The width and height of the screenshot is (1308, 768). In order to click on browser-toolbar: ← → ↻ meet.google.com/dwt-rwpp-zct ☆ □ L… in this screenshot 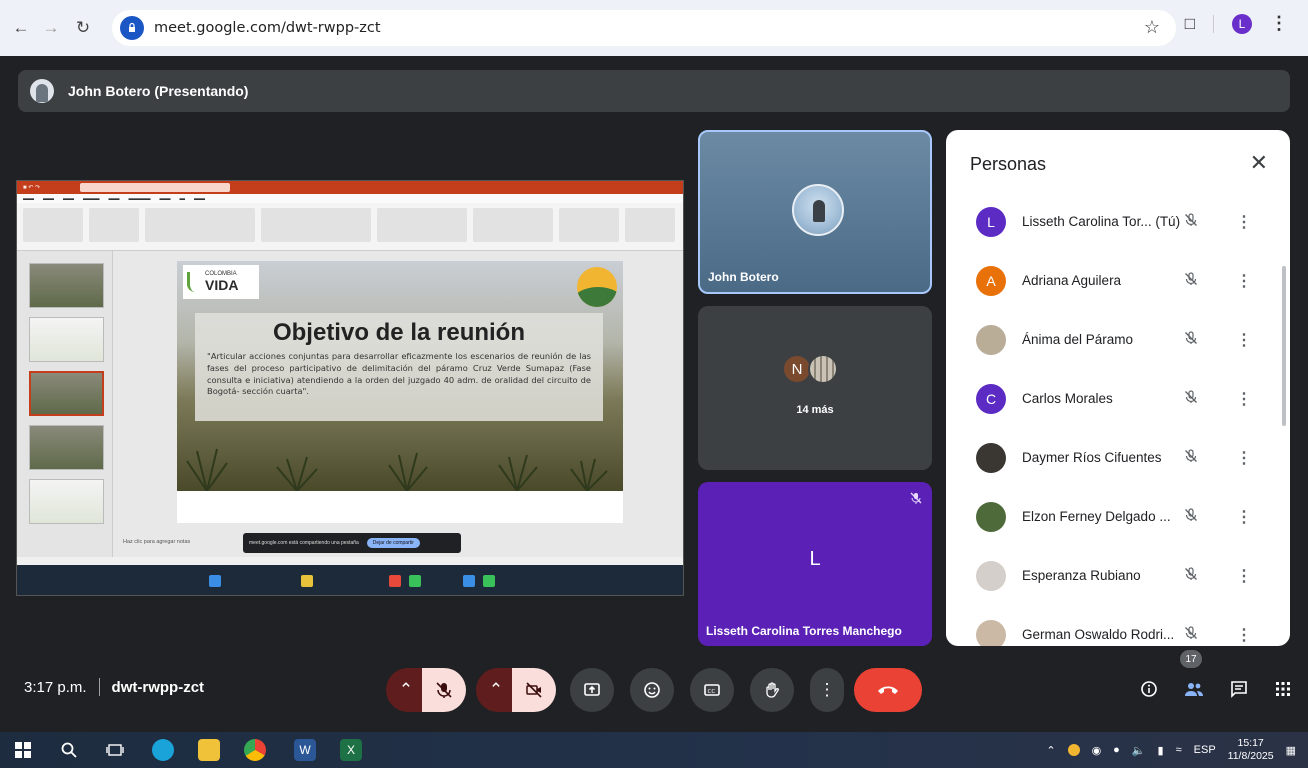, I will do `click(654, 28)`.